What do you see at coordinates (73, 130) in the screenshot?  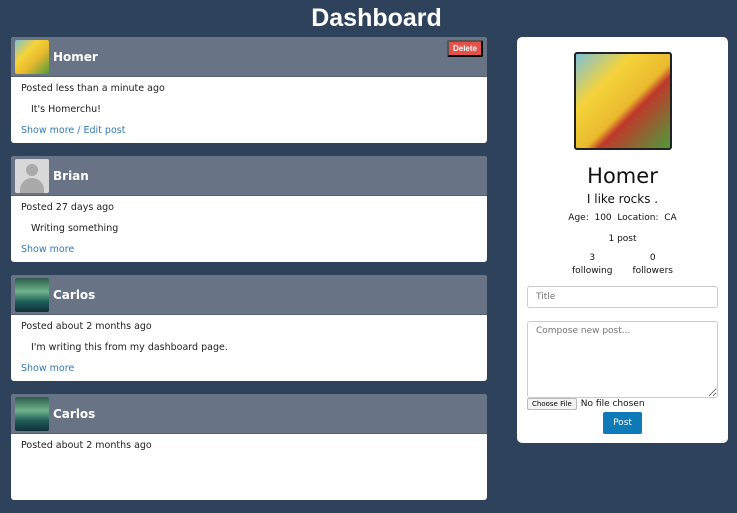 I see `show-more-edit-link: Show more / Edit post` at bounding box center [73, 130].